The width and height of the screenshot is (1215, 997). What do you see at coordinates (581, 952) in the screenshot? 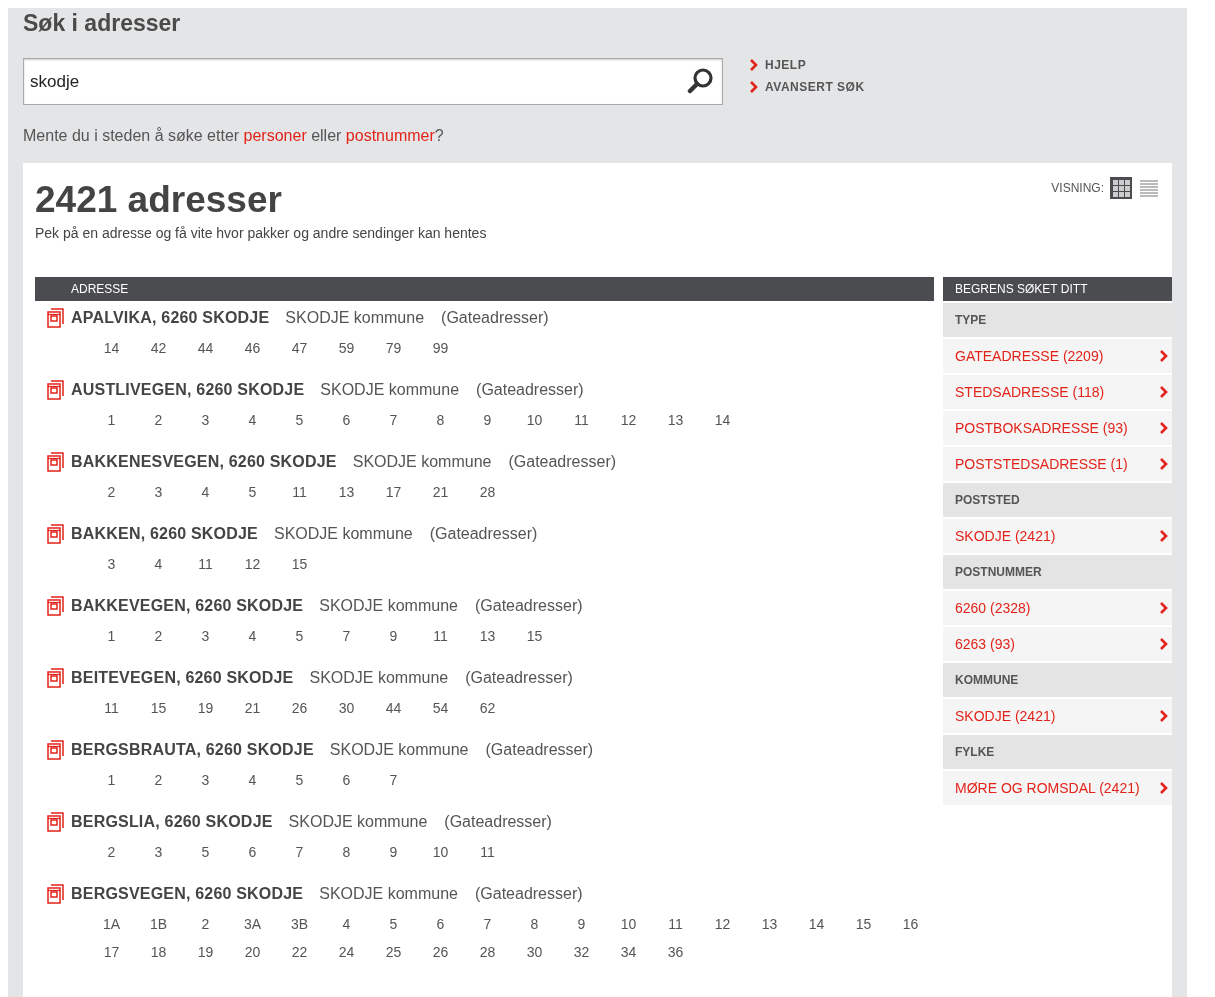
I see `house-number: 32` at bounding box center [581, 952].